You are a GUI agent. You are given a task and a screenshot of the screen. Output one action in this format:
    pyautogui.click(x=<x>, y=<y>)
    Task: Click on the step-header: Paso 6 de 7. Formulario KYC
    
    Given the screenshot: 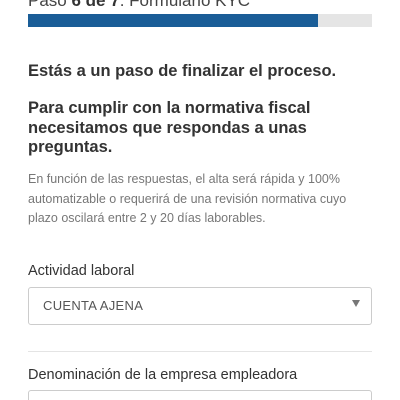 What is the action you would take?
    pyautogui.click(x=139, y=5)
    